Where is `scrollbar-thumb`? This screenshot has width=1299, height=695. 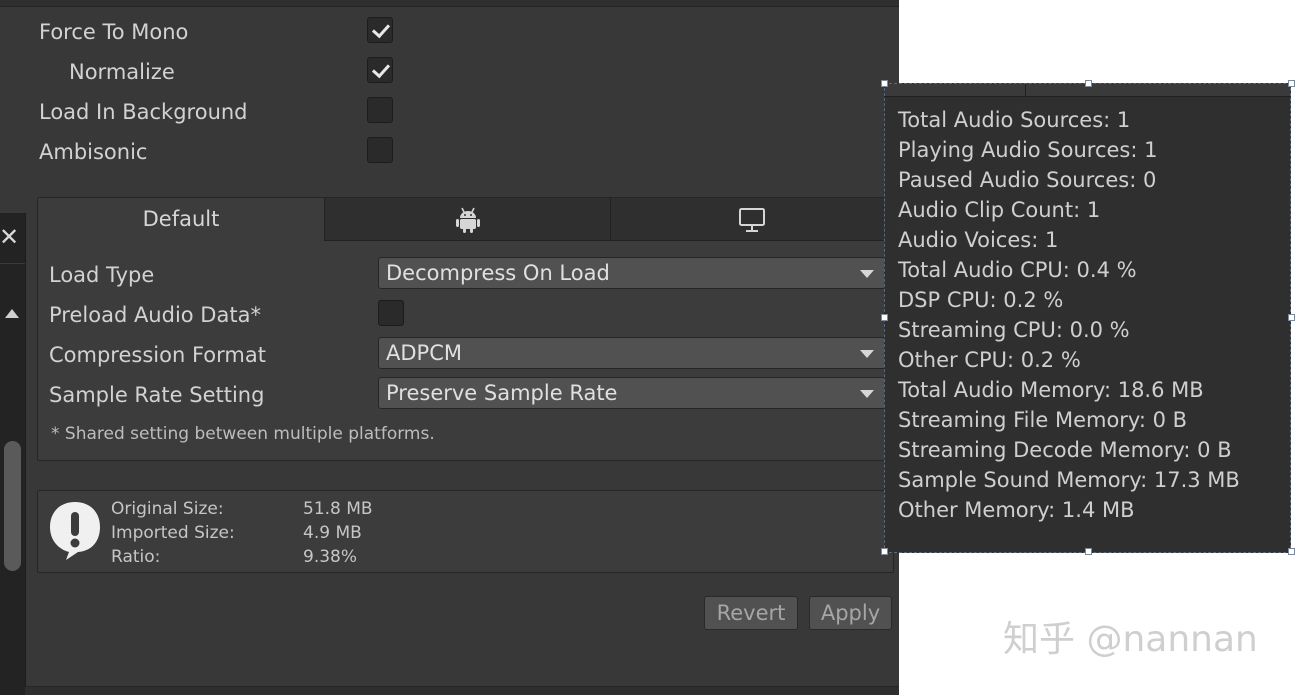
scrollbar-thumb is located at coordinates (12, 506).